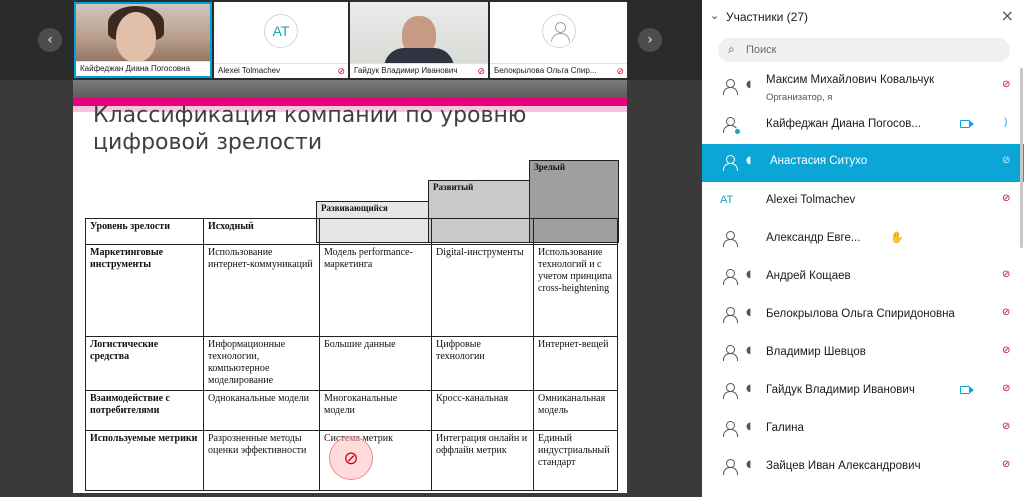  I want to click on table-cell: Интернет-вещей, so click(575, 363).